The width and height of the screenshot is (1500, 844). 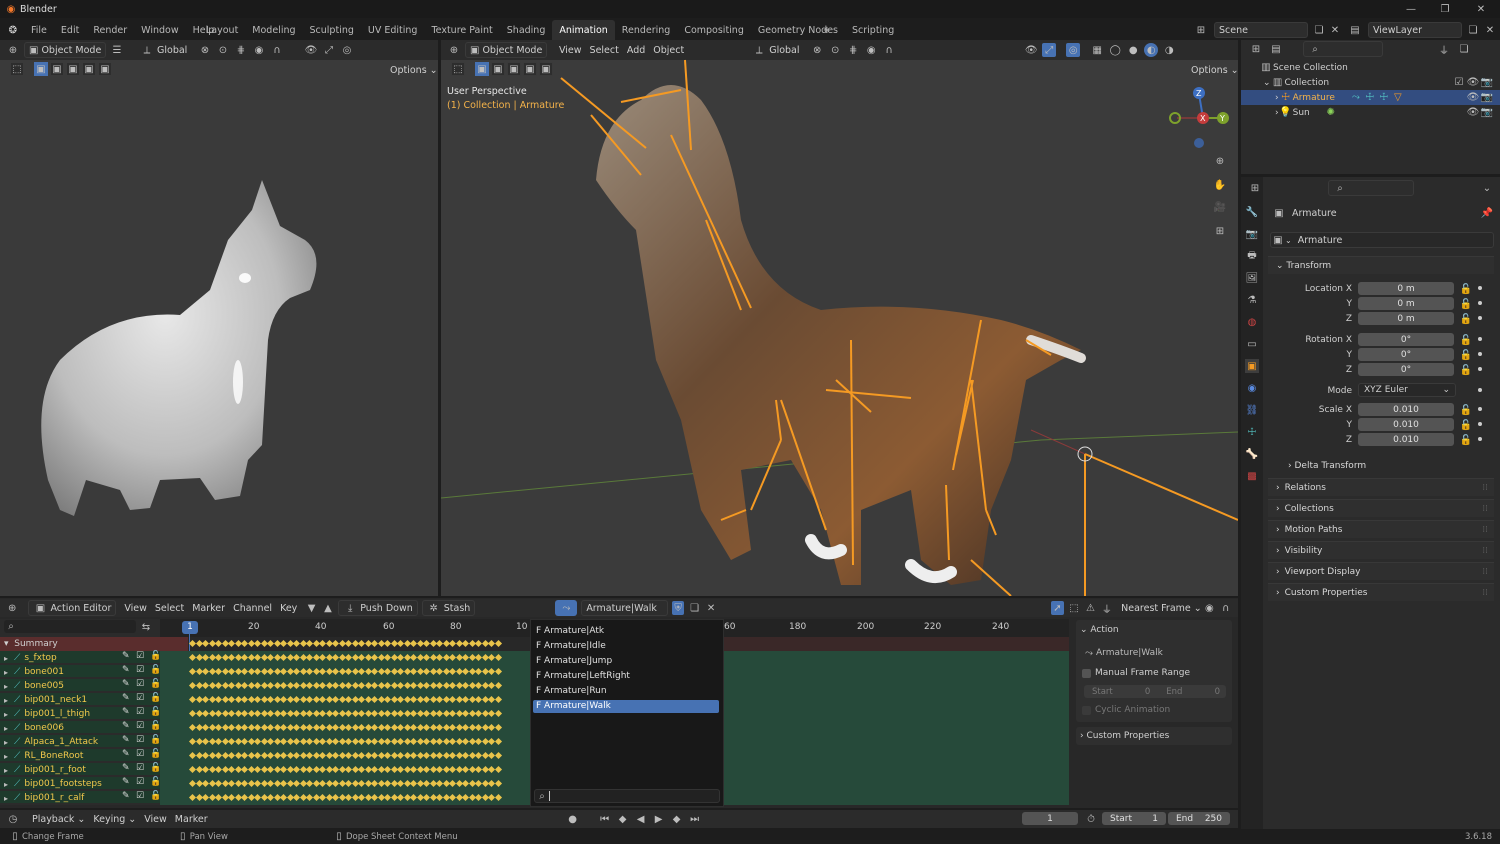 What do you see at coordinates (1220, 207) in the screenshot?
I see `camera-icon: 🎥` at bounding box center [1220, 207].